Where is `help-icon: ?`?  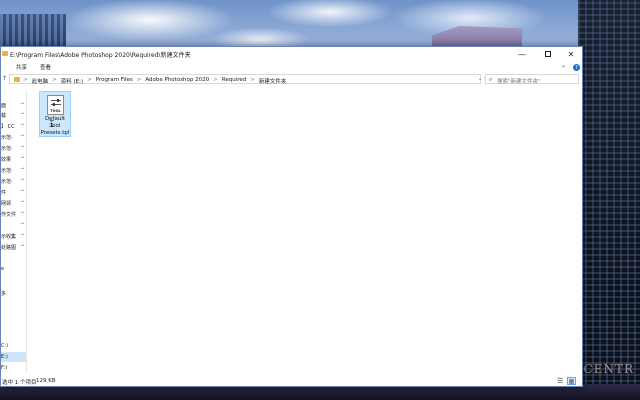
help-icon: ? is located at coordinates (576, 67).